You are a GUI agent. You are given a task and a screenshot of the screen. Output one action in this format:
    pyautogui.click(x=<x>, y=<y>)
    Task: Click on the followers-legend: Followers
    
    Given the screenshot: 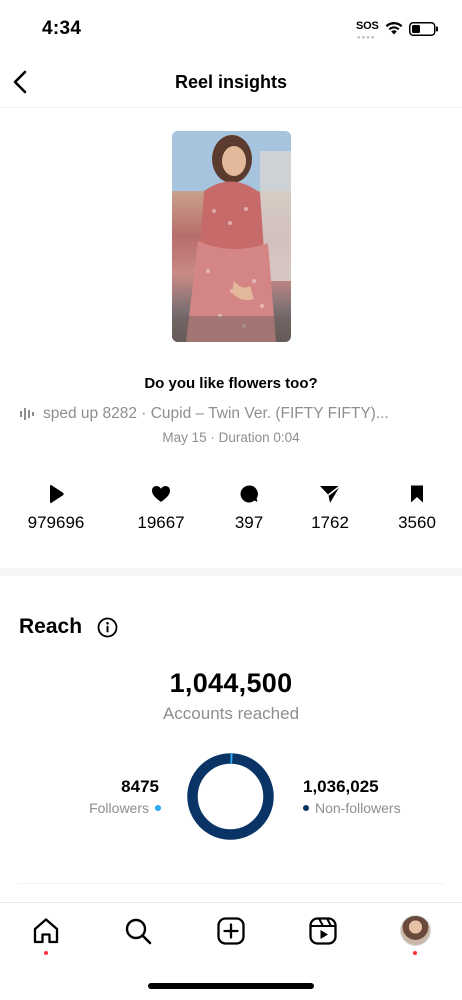 What is the action you would take?
    pyautogui.click(x=125, y=808)
    